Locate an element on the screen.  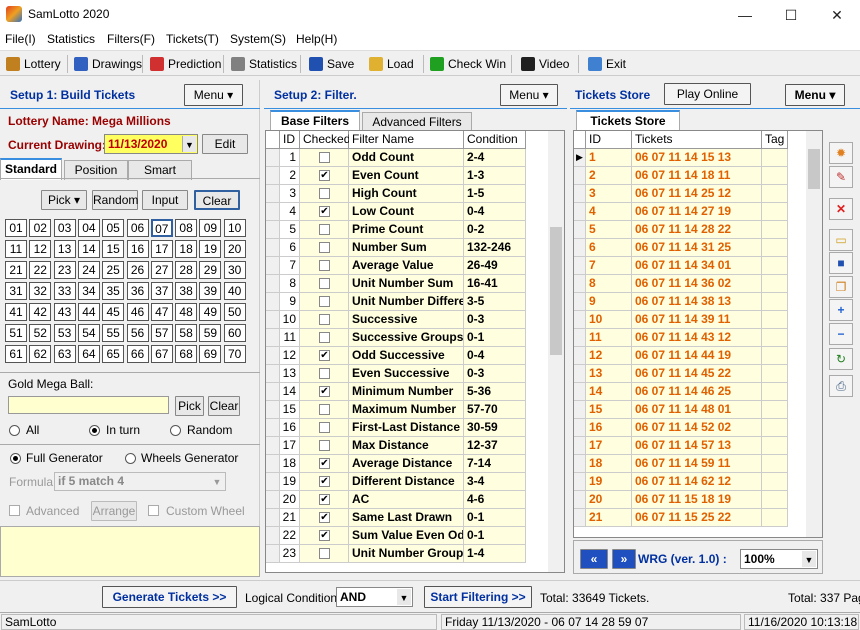
arrange-button: Arrange is located at coordinates (114, 511).